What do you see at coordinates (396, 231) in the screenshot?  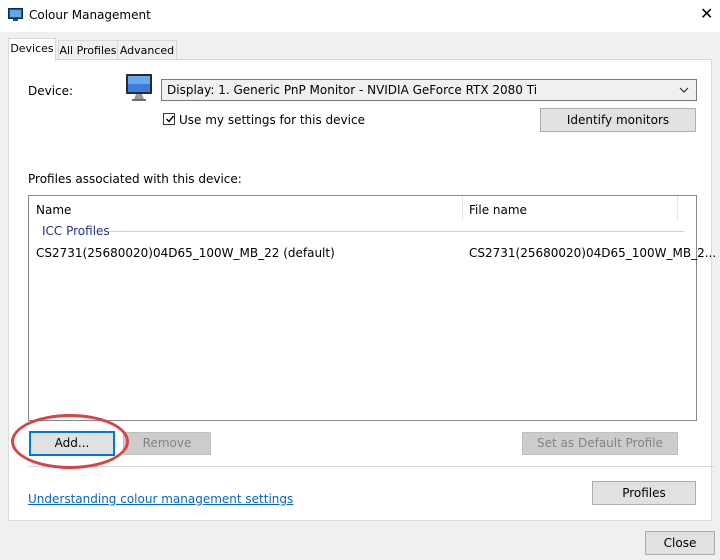 I see `group-divider` at bounding box center [396, 231].